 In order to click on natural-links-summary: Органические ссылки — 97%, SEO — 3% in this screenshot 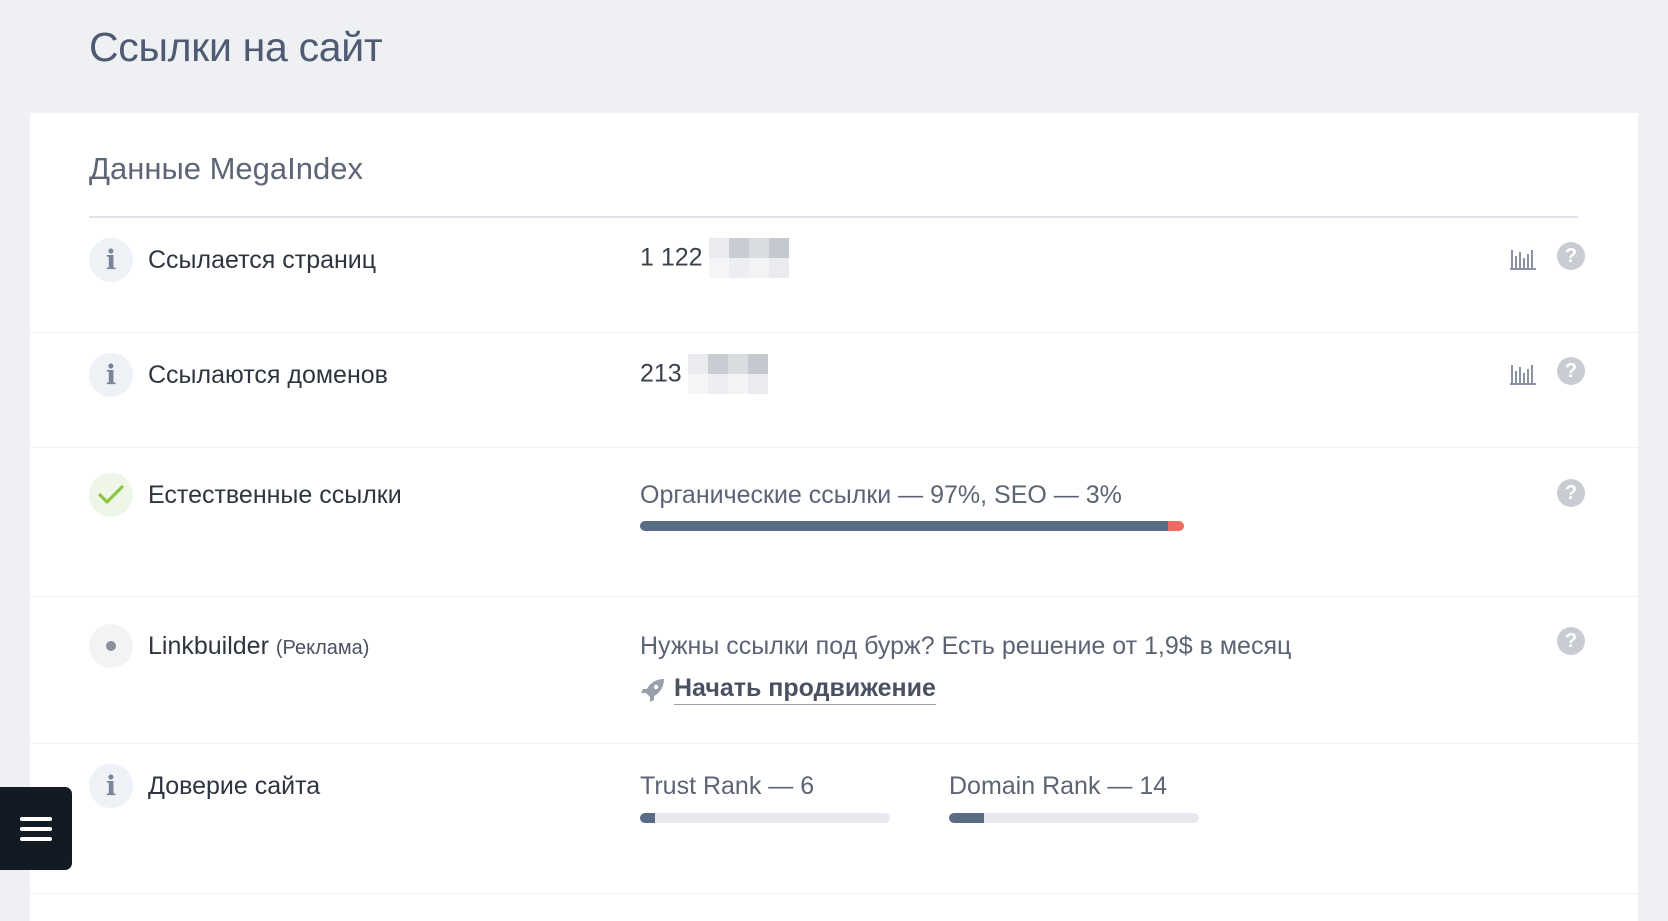, I will do `click(881, 495)`.